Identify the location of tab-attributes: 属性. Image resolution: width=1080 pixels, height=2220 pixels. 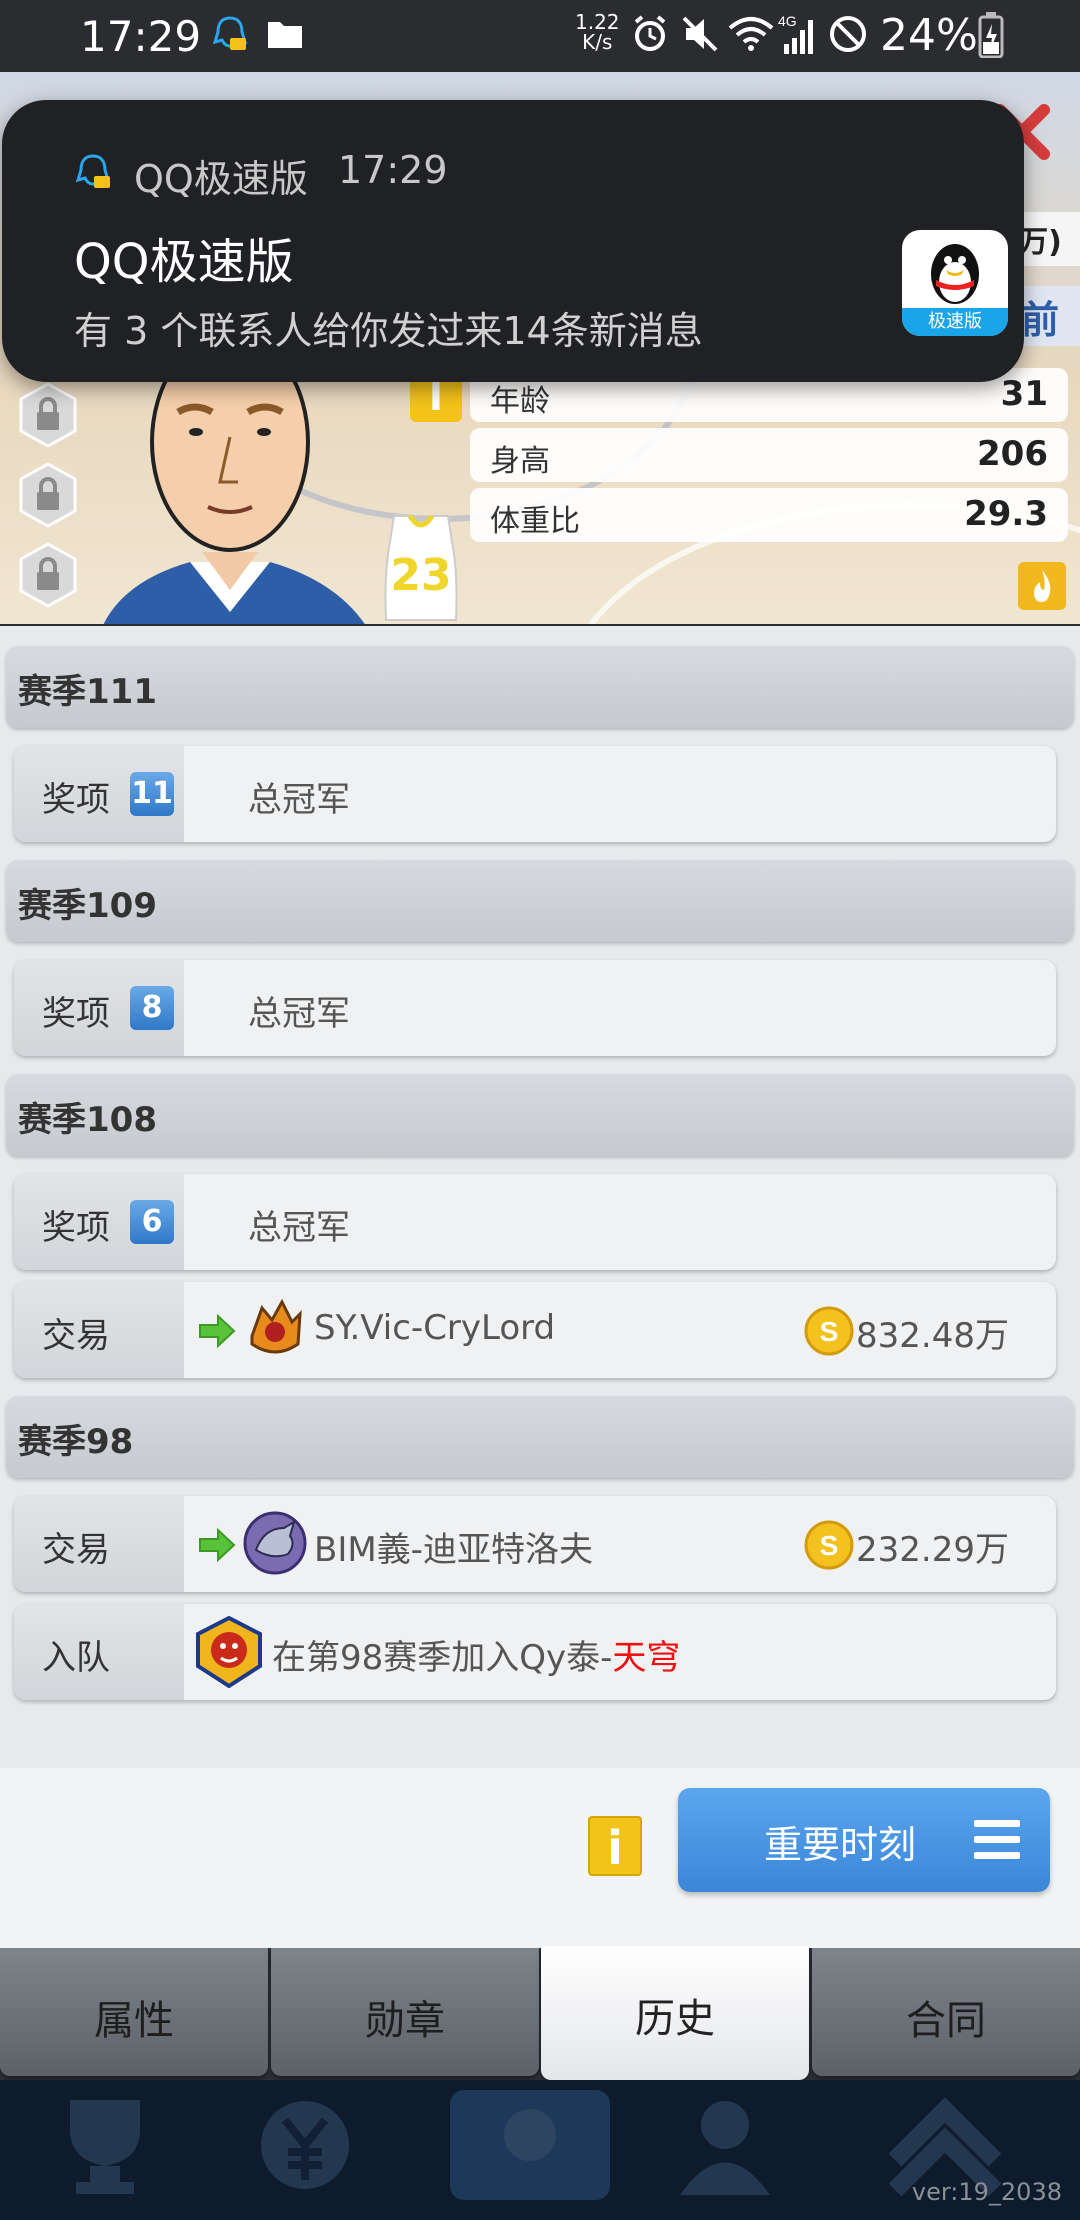
(134, 2012).